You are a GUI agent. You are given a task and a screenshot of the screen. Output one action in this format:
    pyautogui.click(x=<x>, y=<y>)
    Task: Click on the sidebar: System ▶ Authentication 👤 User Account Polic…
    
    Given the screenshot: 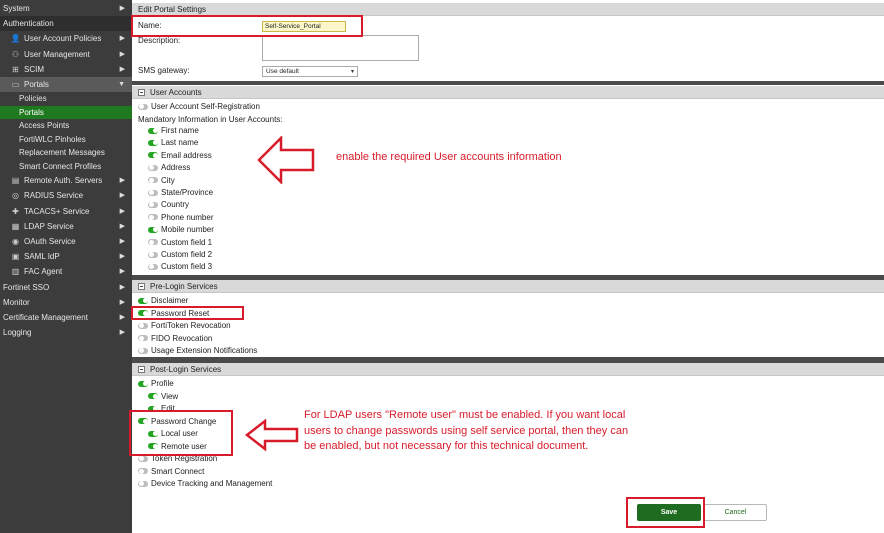 What is the action you would take?
    pyautogui.click(x=66, y=266)
    